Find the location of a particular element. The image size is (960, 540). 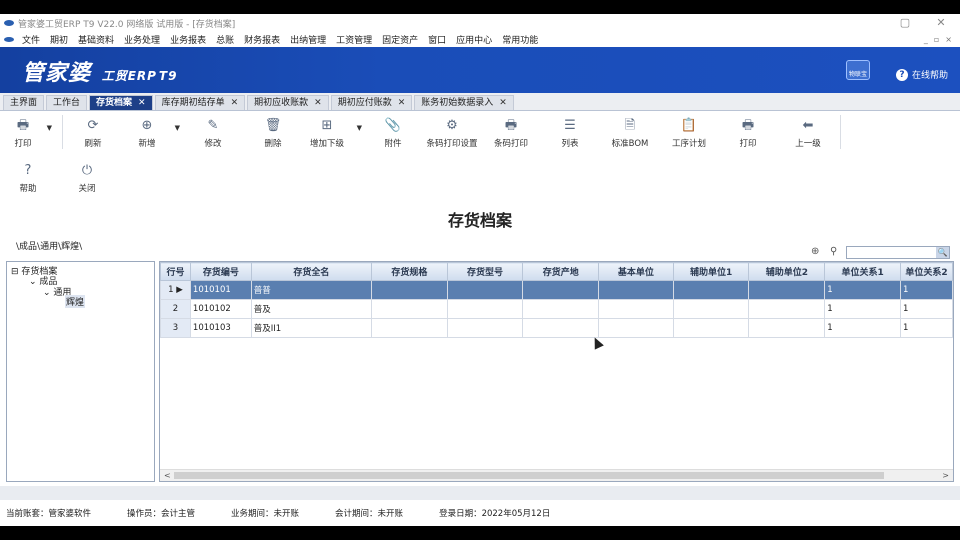

tab-workbench: 工作台 is located at coordinates (67, 102).